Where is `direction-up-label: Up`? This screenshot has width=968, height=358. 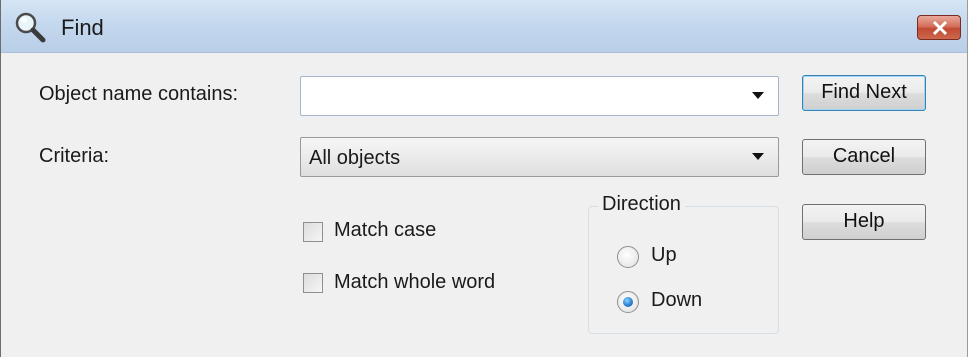
direction-up-label: Up is located at coordinates (664, 255).